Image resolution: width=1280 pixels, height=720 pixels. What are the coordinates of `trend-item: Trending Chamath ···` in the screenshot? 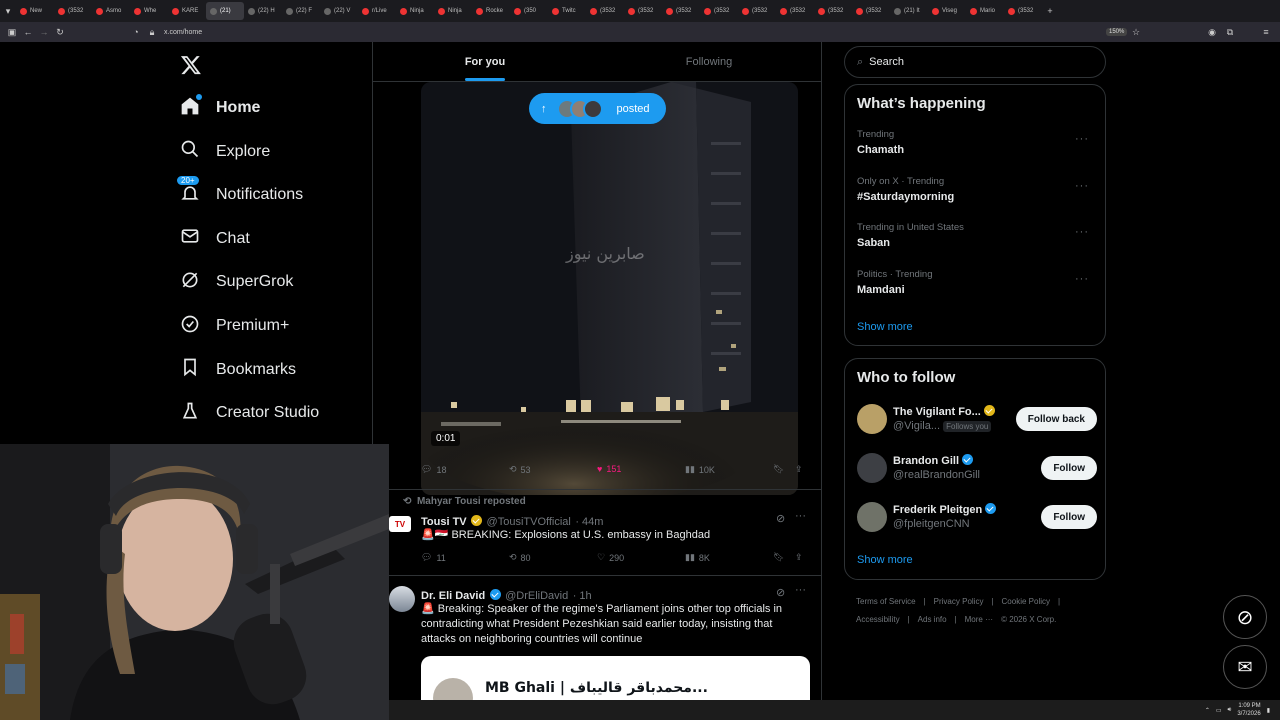 It's located at (977, 142).